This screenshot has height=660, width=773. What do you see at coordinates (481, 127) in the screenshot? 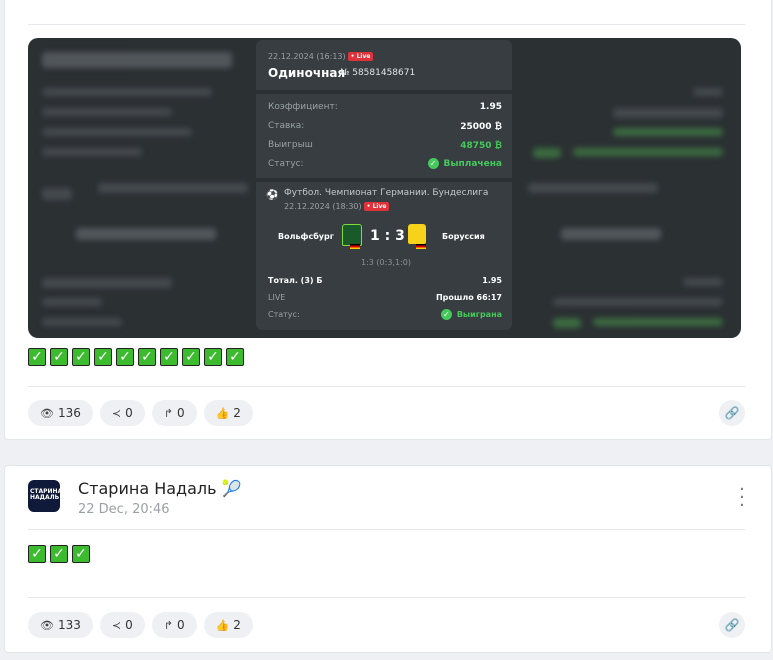
I see `stake-value: 25000 ₿` at bounding box center [481, 127].